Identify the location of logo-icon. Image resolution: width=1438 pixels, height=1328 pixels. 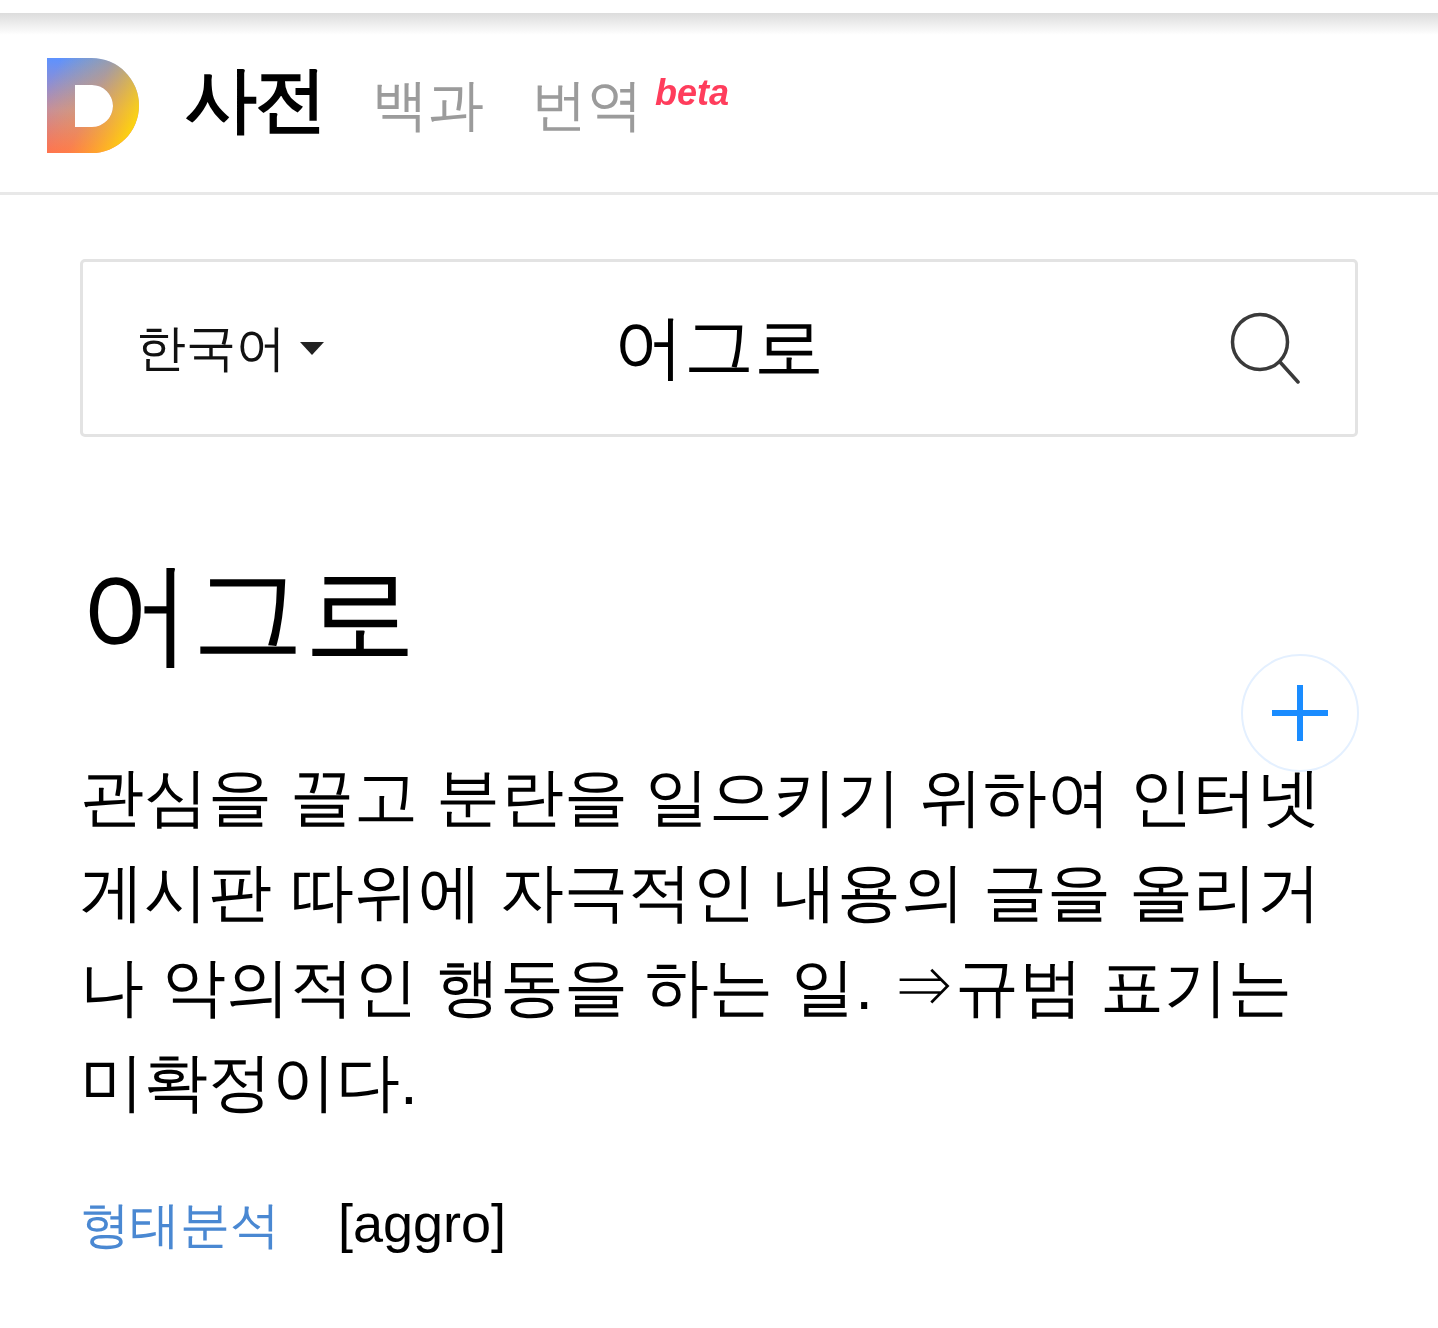
(93, 105).